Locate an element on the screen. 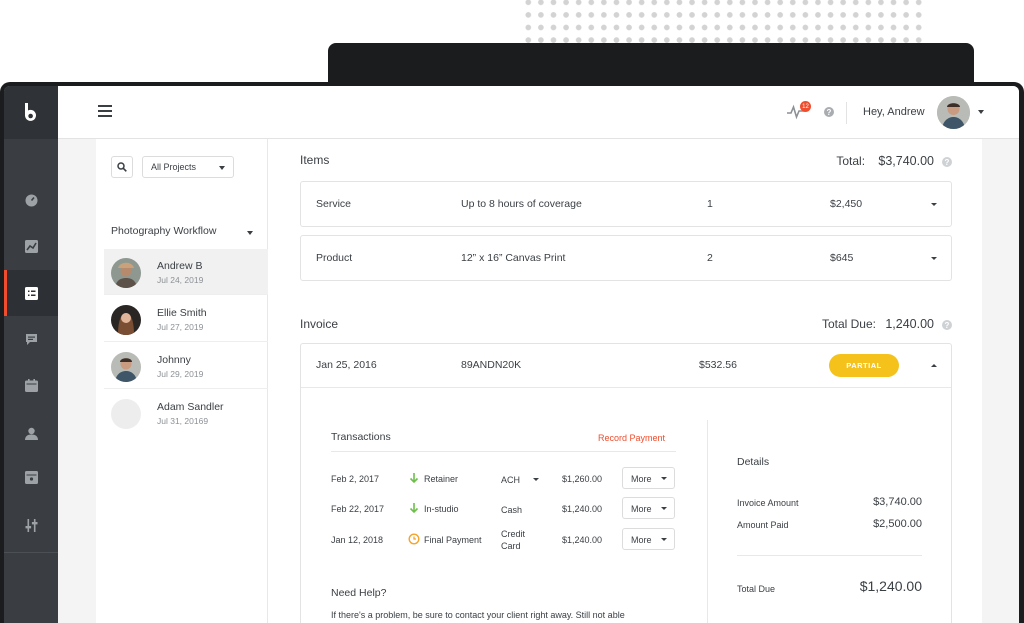 The image size is (1024, 623). user-icon is located at coordinates (31, 433).